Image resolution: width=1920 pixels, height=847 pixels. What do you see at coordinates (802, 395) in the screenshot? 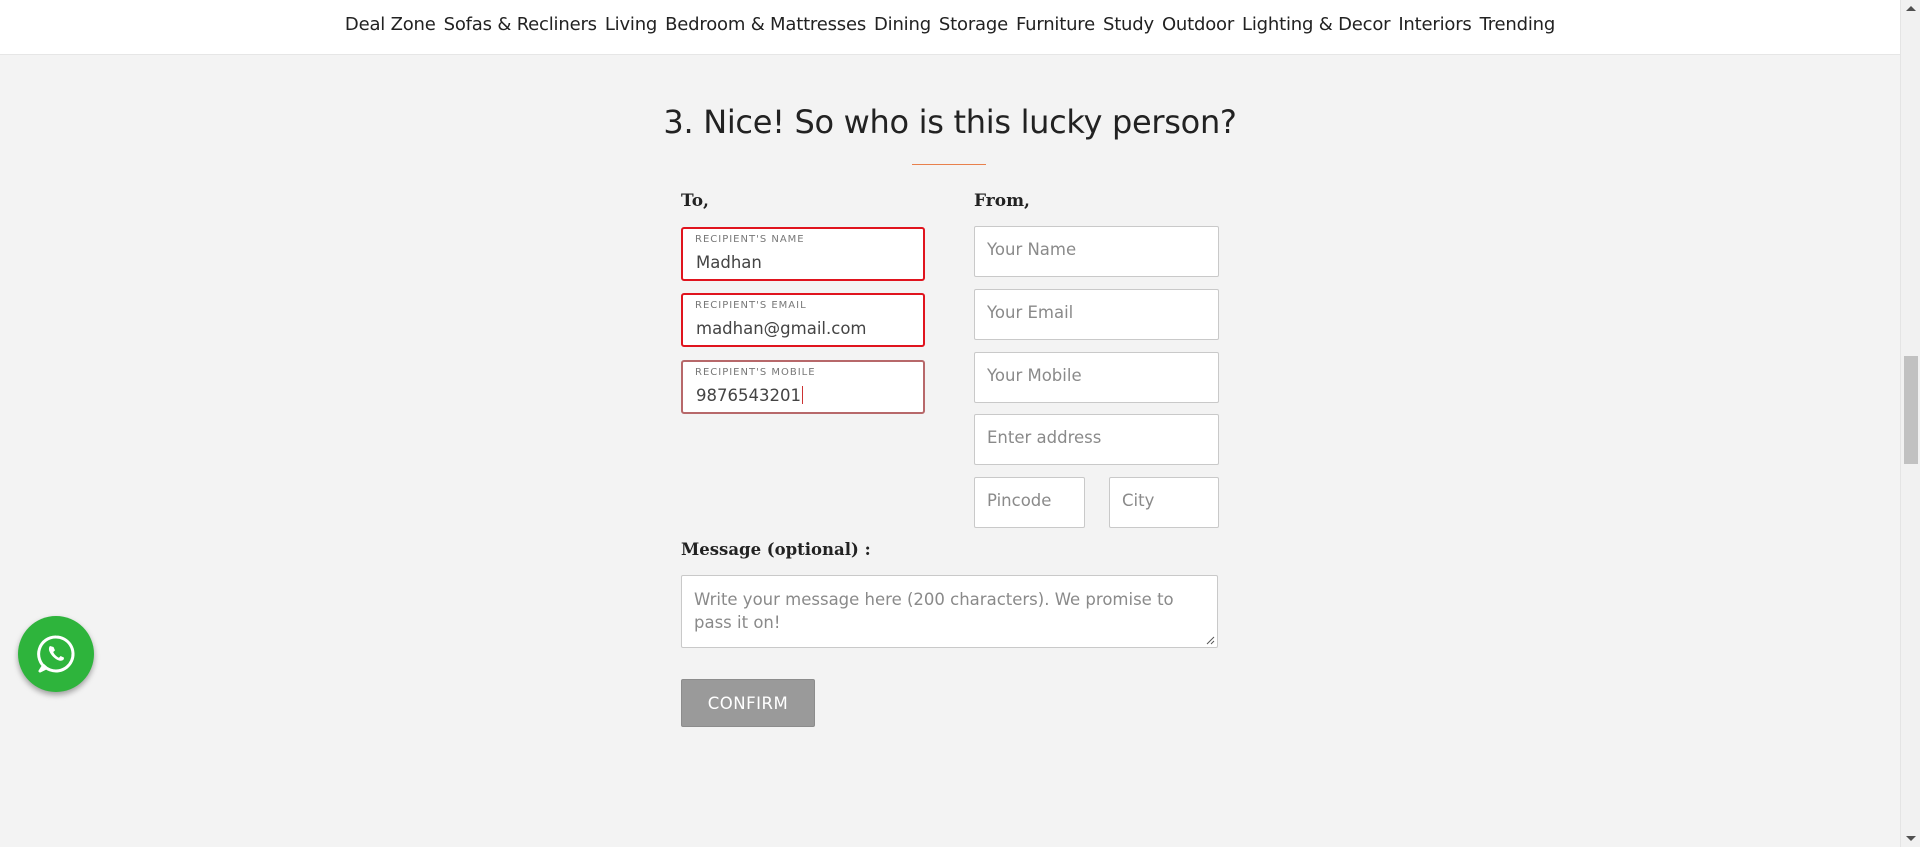
I see `text-caret` at bounding box center [802, 395].